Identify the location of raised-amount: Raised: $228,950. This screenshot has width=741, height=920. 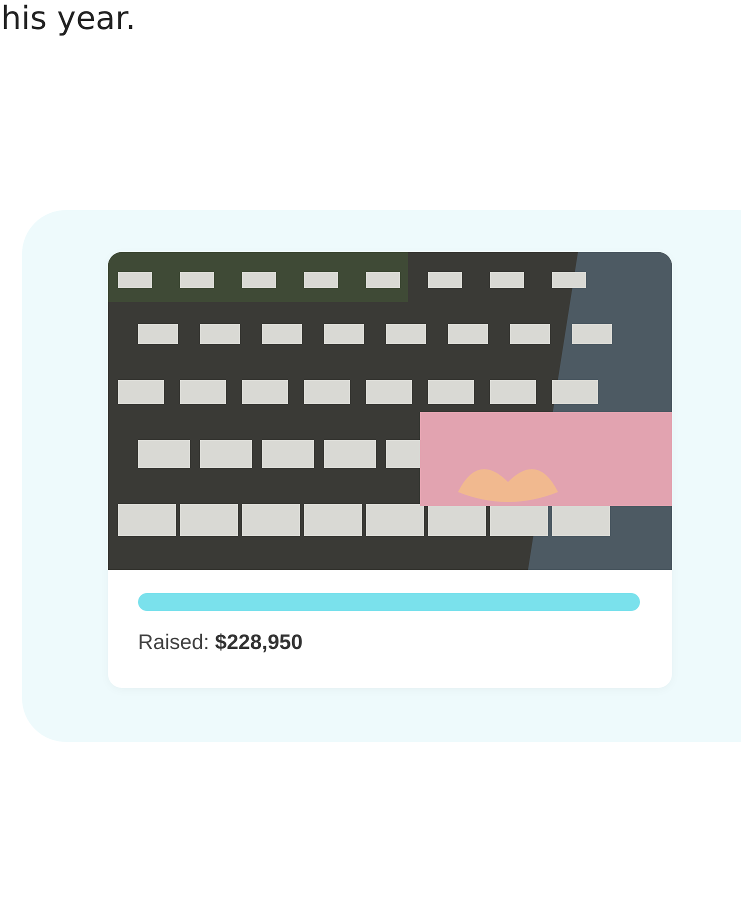
(221, 643).